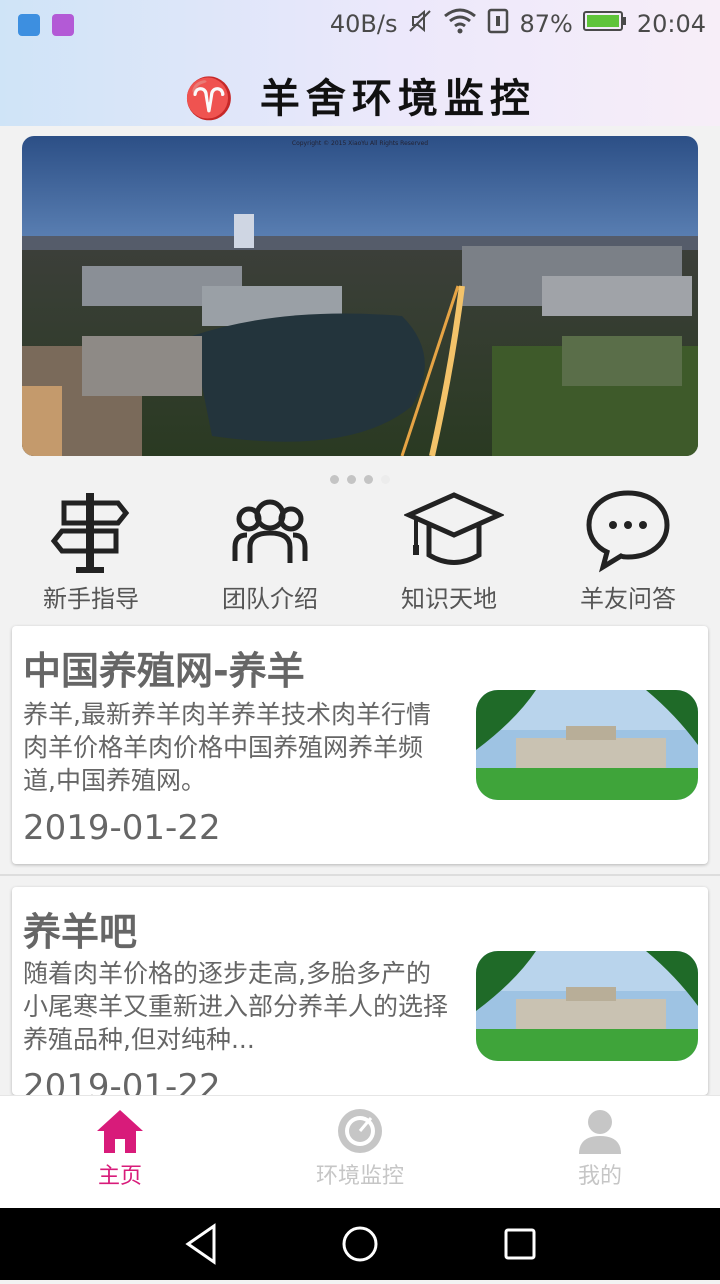 The image size is (720, 1284). I want to click on quick-nav-label: 羊友问答, so click(628, 599).